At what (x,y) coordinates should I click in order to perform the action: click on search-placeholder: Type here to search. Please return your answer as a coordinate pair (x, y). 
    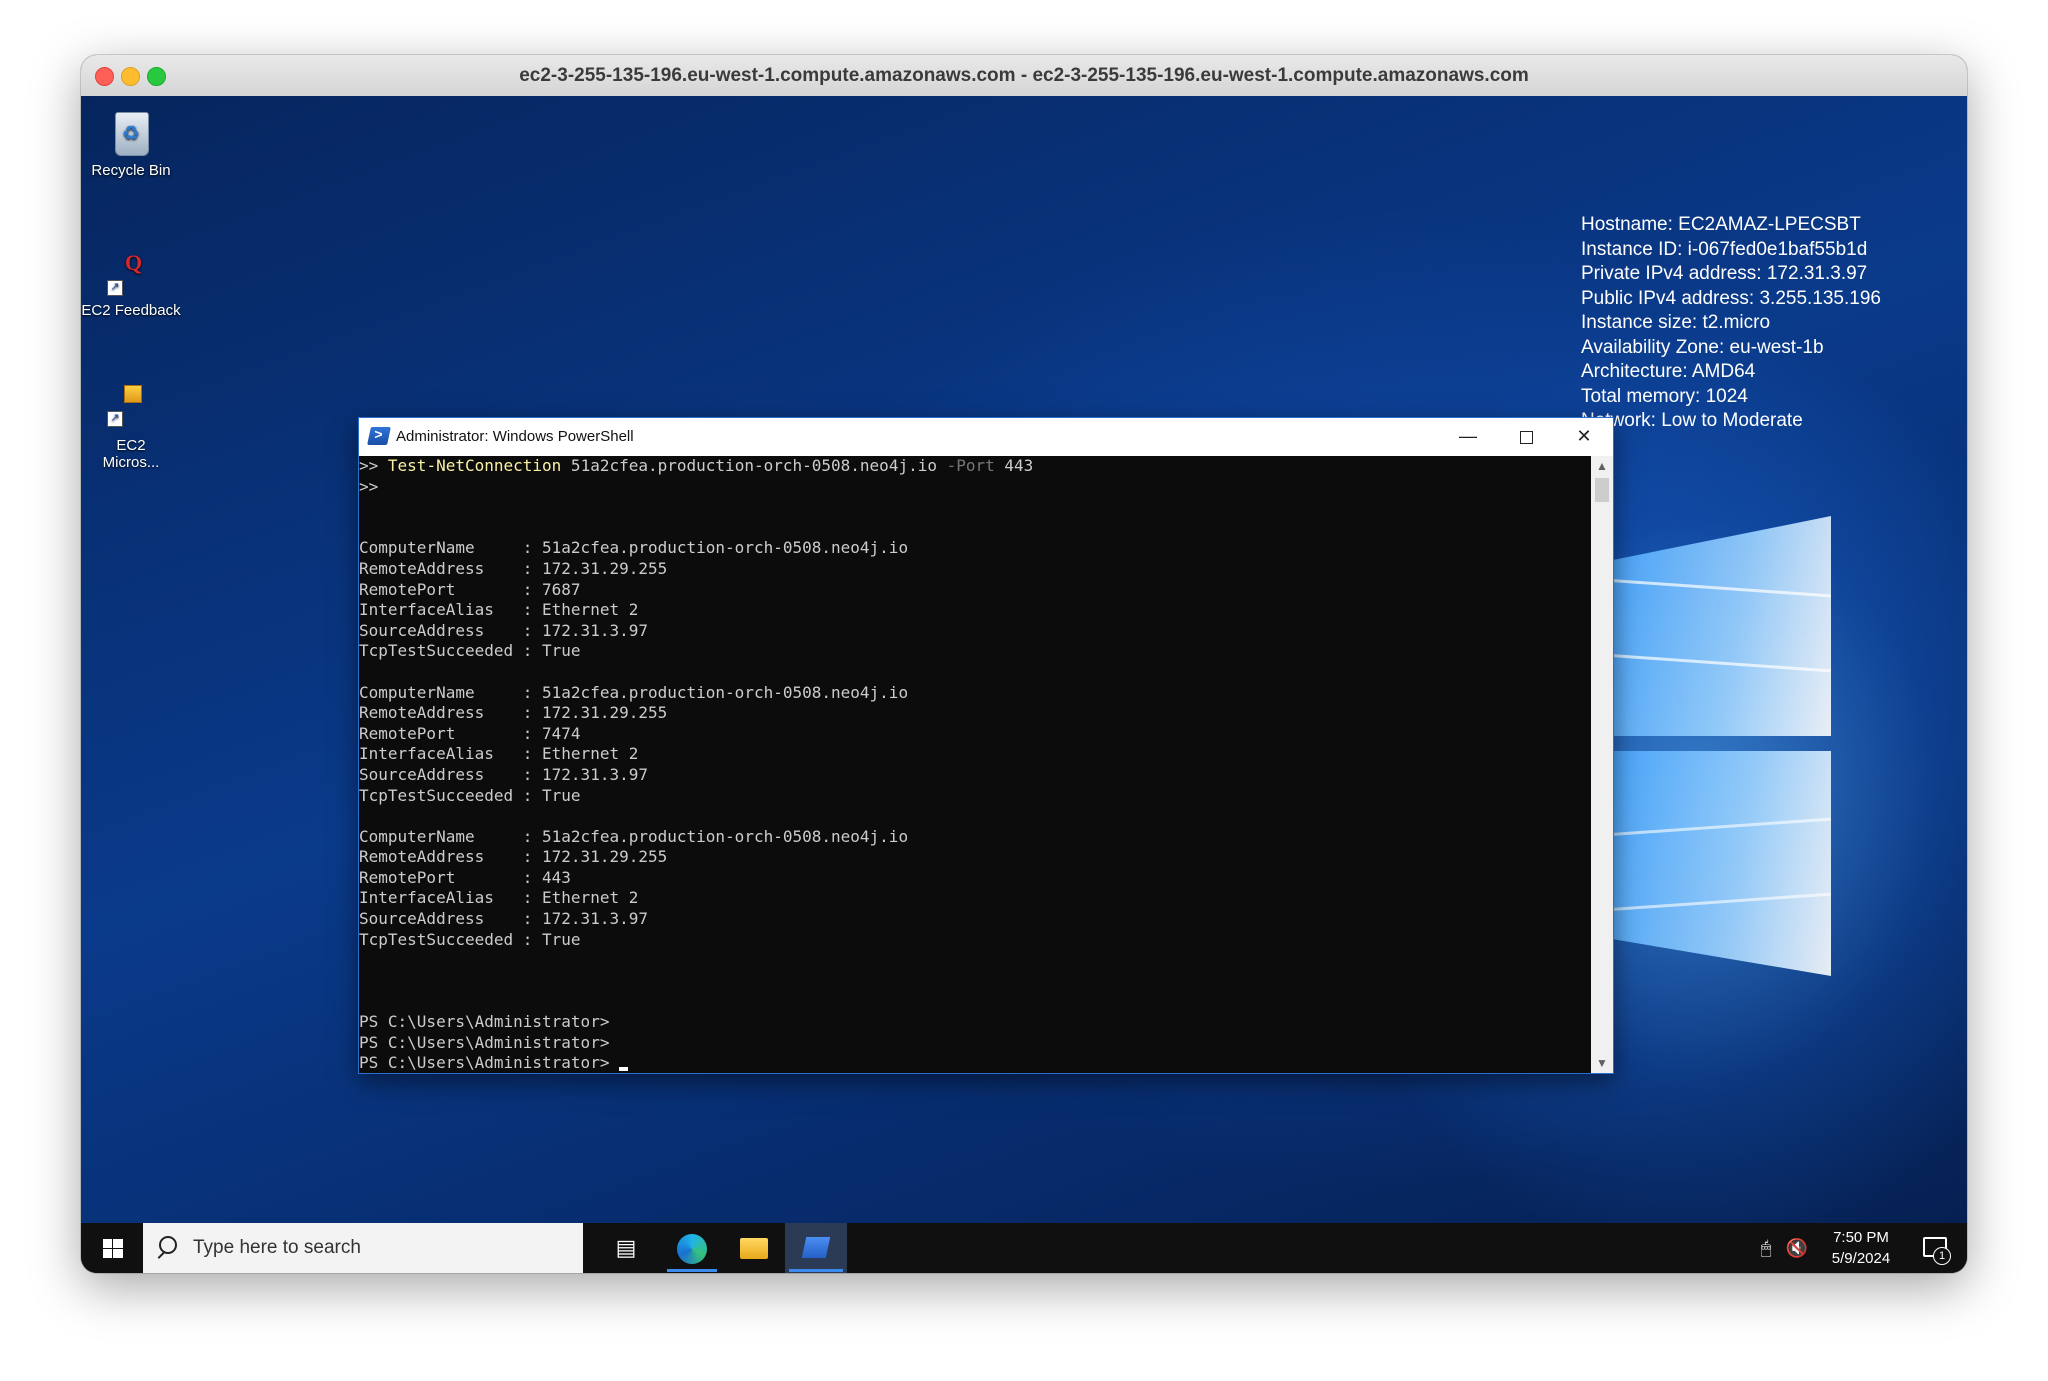
    Looking at the image, I should click on (277, 1247).